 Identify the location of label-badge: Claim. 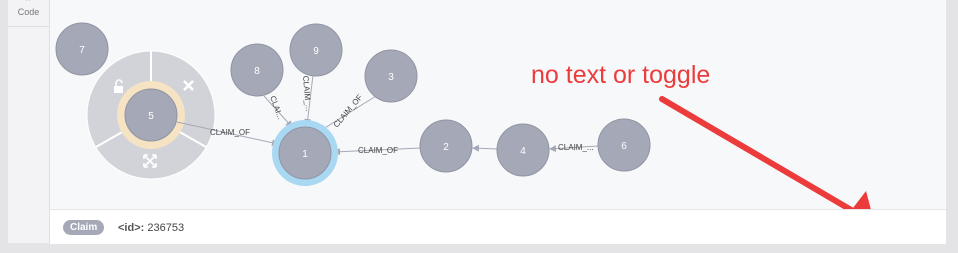
(84, 227).